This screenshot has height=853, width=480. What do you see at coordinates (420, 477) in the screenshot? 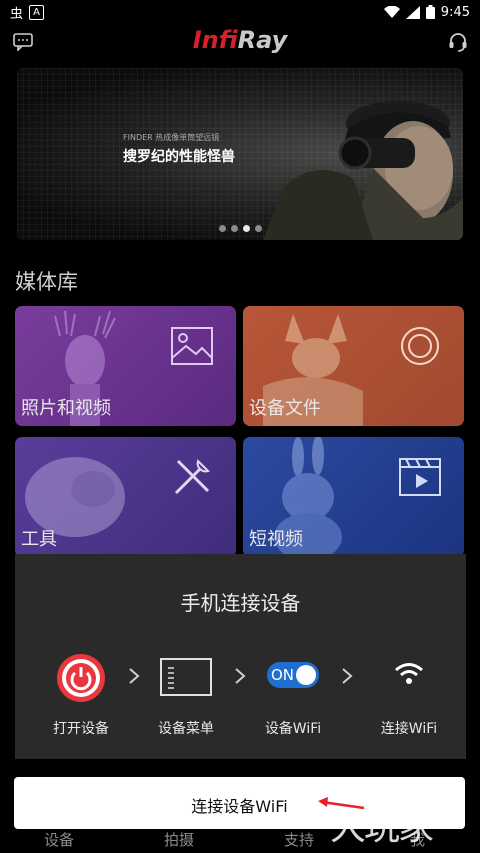
I see `video-icon` at bounding box center [420, 477].